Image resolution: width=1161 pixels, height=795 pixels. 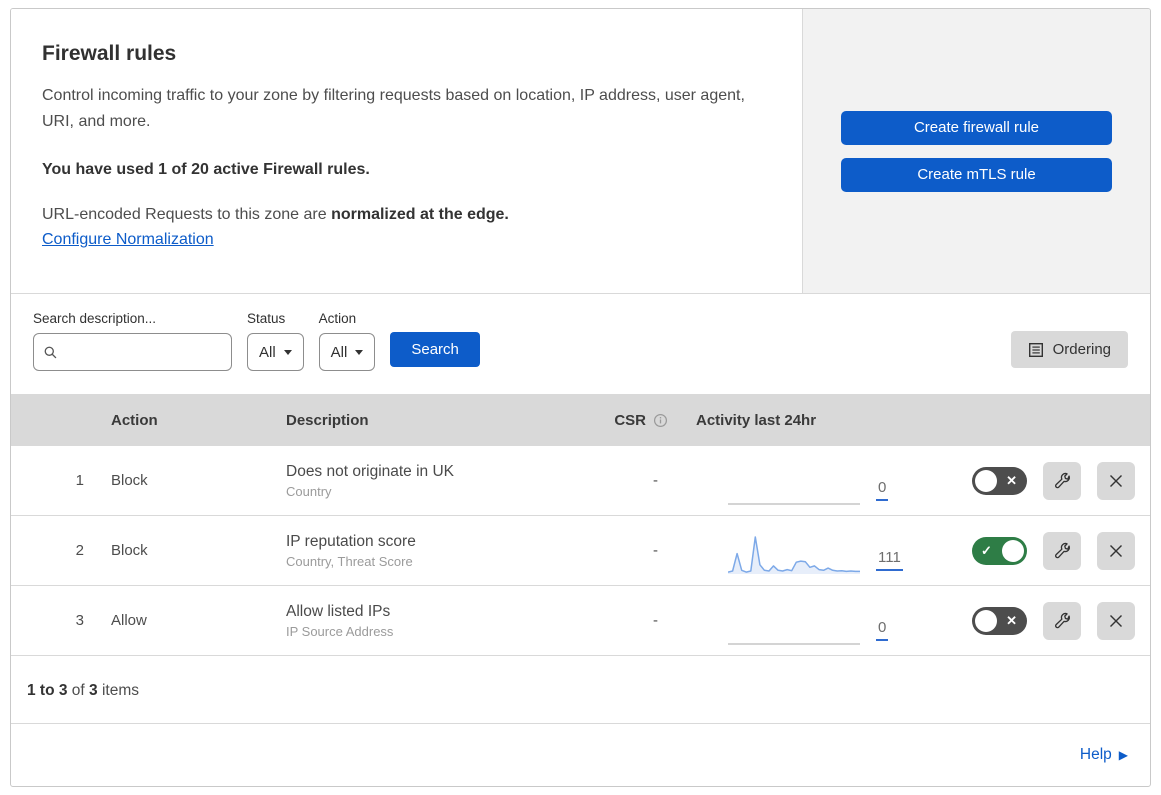 What do you see at coordinates (420, 215) in the screenshot?
I see `normalization-bold: normalized at the edge.` at bounding box center [420, 215].